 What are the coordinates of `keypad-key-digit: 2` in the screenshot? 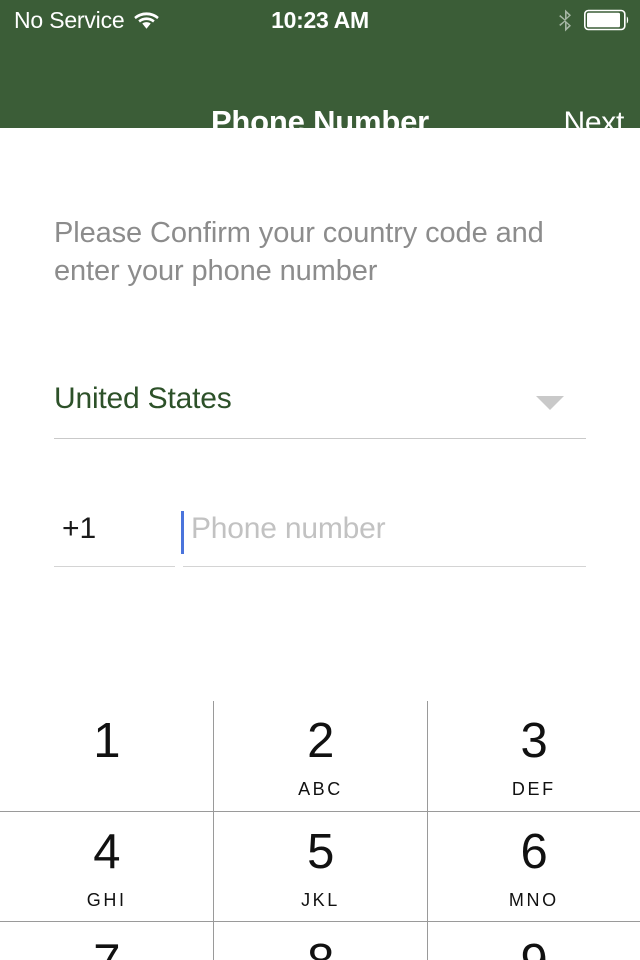 It's located at (320, 741).